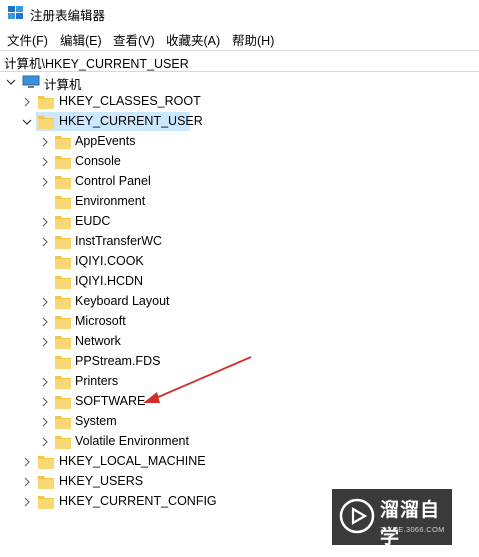 The width and height of the screenshot is (479, 557). Describe the element at coordinates (239, 342) in the screenshot. I see `tree-node-network: Network` at that location.